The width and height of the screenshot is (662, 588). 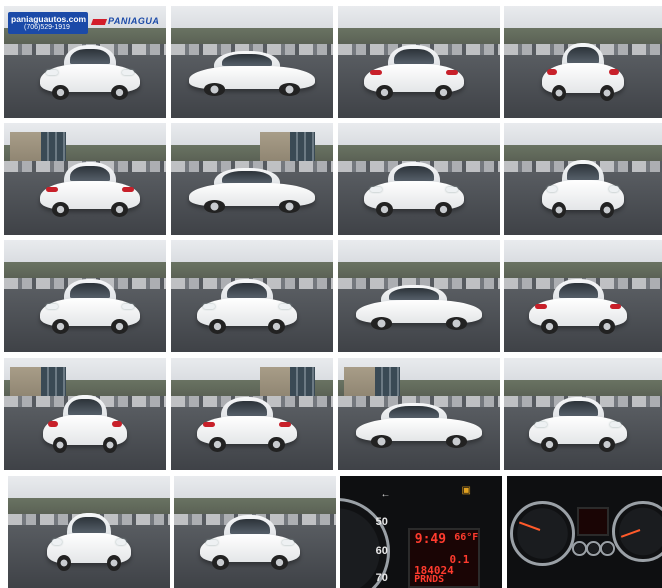 I want to click on speed-tick-label: 50, so click(x=381, y=522).